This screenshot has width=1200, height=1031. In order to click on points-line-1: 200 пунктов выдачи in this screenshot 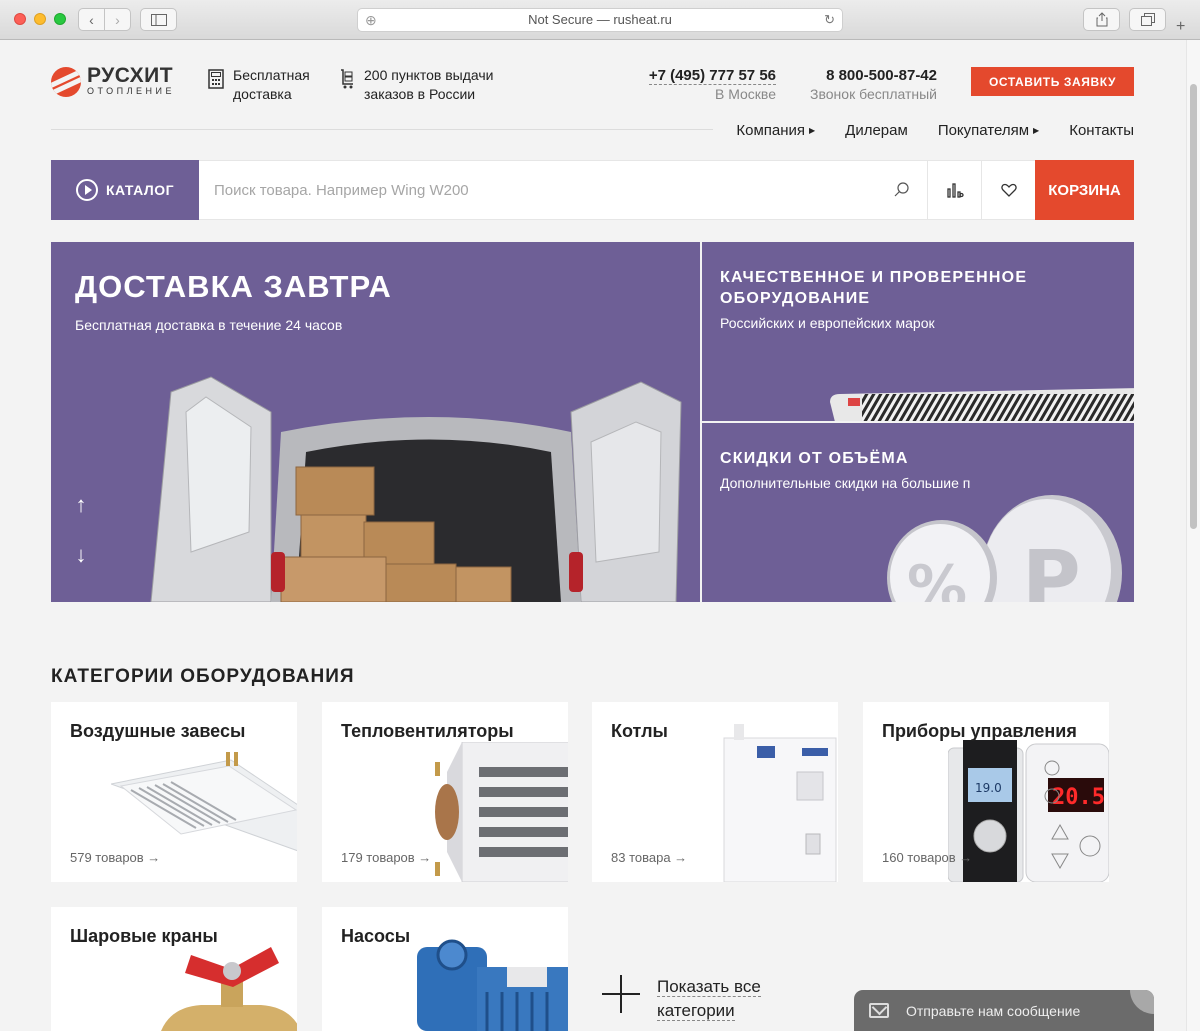, I will do `click(429, 75)`.